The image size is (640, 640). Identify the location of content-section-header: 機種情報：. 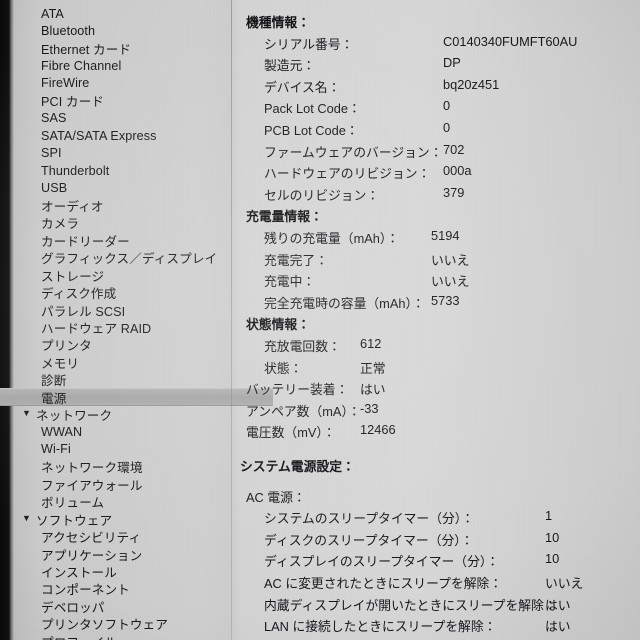
(436, 23).